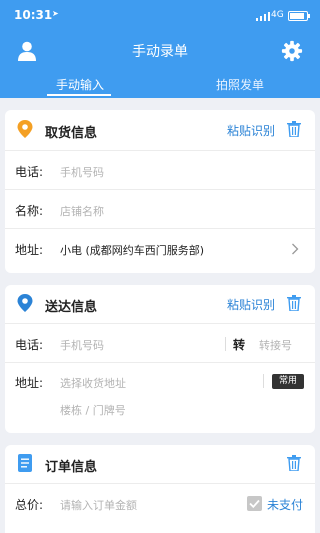  What do you see at coordinates (277, 15) in the screenshot?
I see `network-type: 4G` at bounding box center [277, 15].